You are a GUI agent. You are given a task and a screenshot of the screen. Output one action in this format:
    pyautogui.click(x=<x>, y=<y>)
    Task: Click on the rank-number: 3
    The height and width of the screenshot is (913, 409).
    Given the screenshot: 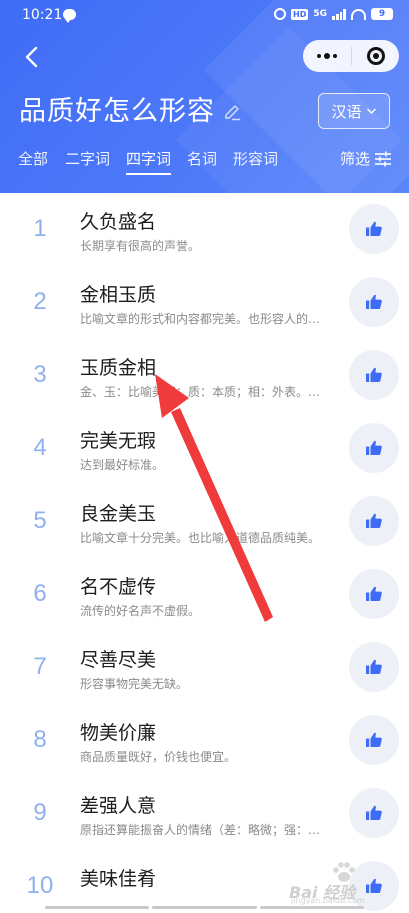 What is the action you would take?
    pyautogui.click(x=40, y=374)
    